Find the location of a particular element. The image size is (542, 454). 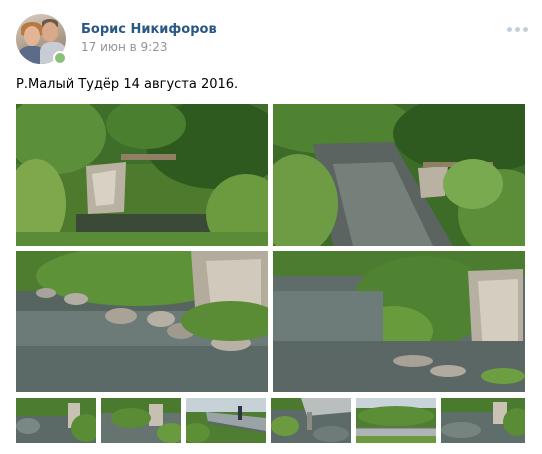

post-timestamp-link: 17 июн в 9:23 is located at coordinates (124, 47).